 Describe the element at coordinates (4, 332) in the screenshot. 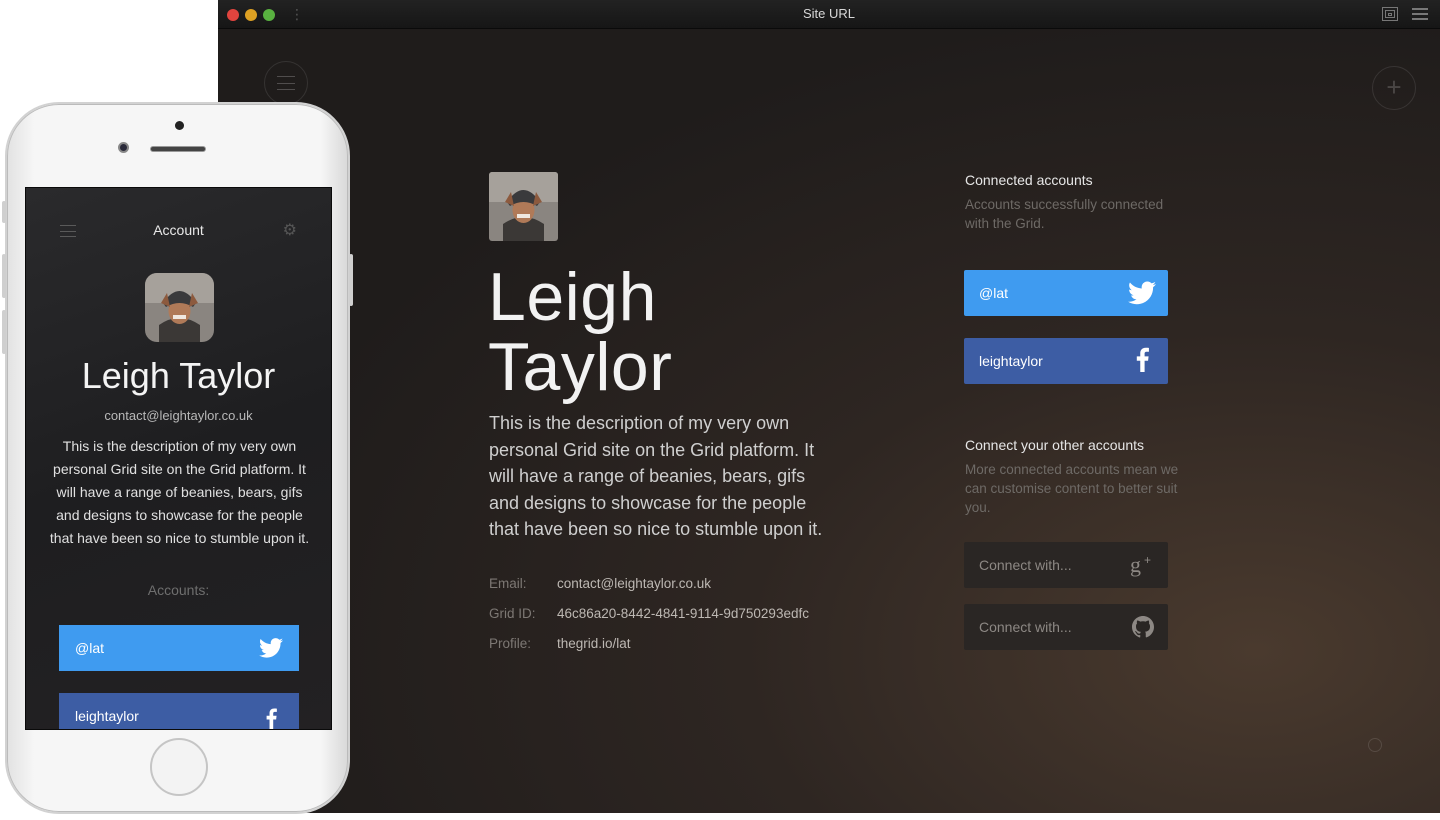

I see `volume-down-button` at that location.